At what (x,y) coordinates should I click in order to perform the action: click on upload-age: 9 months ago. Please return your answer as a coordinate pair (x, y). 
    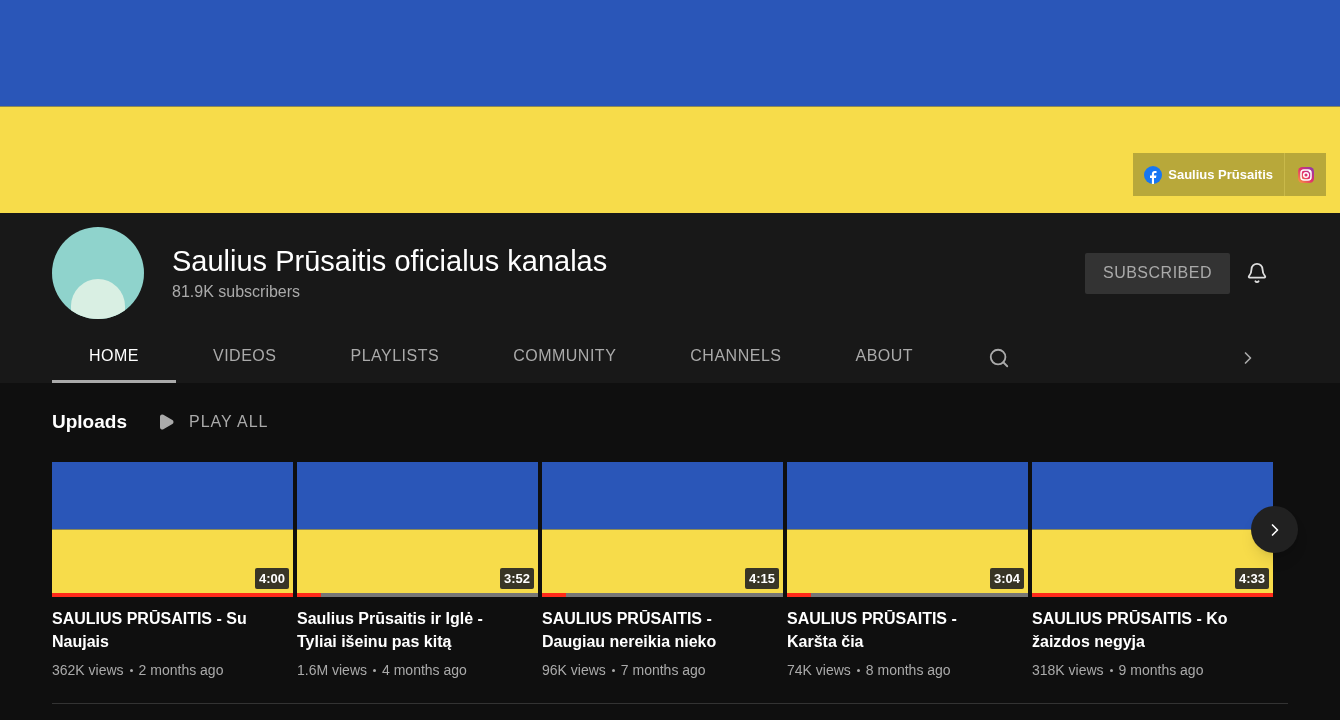
    Looking at the image, I should click on (1161, 670).